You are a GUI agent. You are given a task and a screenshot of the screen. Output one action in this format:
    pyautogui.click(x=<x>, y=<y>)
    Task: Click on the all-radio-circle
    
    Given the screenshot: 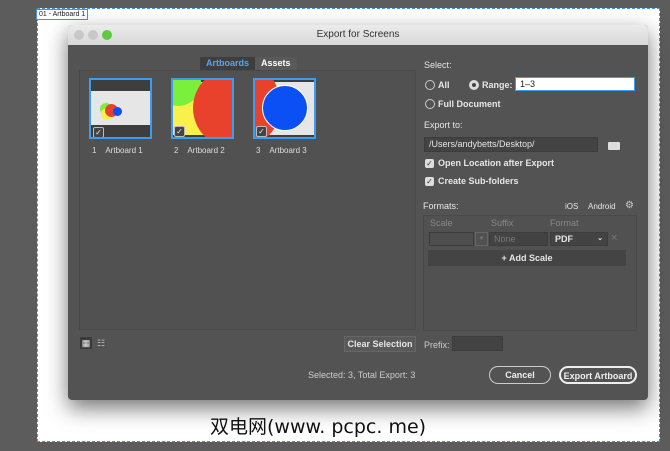 What is the action you would take?
    pyautogui.click(x=430, y=85)
    